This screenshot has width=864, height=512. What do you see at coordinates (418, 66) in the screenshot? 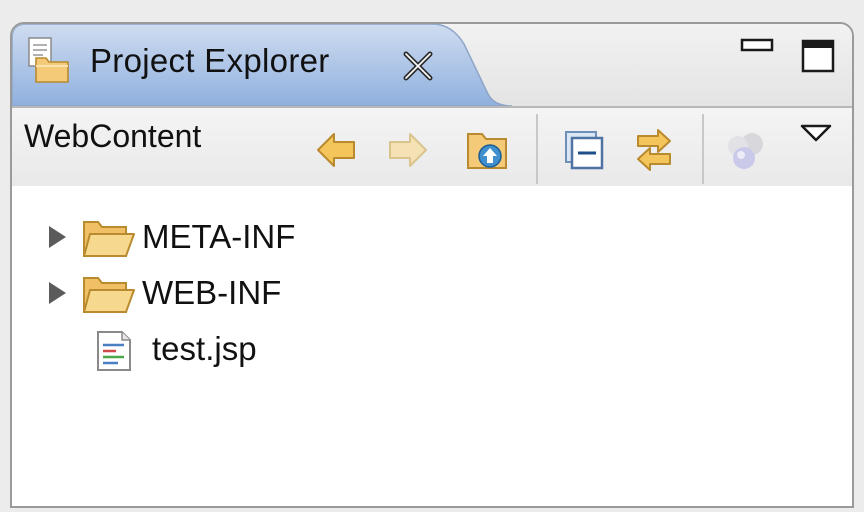
I see `close-icon` at bounding box center [418, 66].